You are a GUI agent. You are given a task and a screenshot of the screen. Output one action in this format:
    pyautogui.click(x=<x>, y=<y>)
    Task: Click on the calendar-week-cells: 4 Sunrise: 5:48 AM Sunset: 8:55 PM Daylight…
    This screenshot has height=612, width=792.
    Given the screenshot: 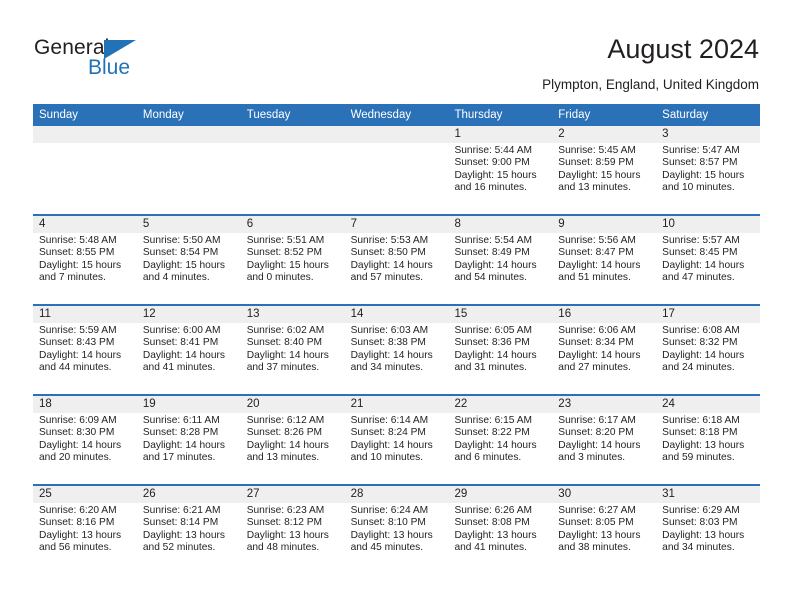 What is the action you would take?
    pyautogui.click(x=396, y=260)
    